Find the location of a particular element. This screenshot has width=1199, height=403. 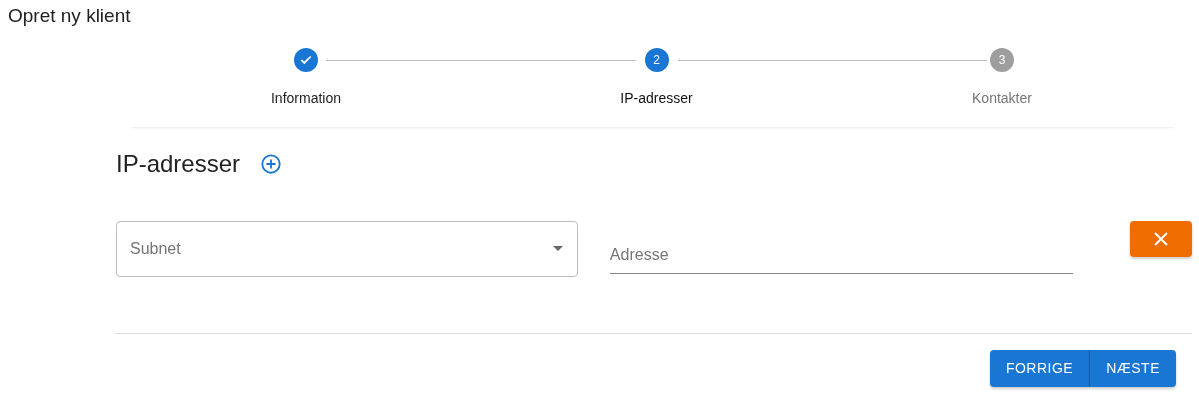

page-title: Opret ny klient is located at coordinates (69, 16).